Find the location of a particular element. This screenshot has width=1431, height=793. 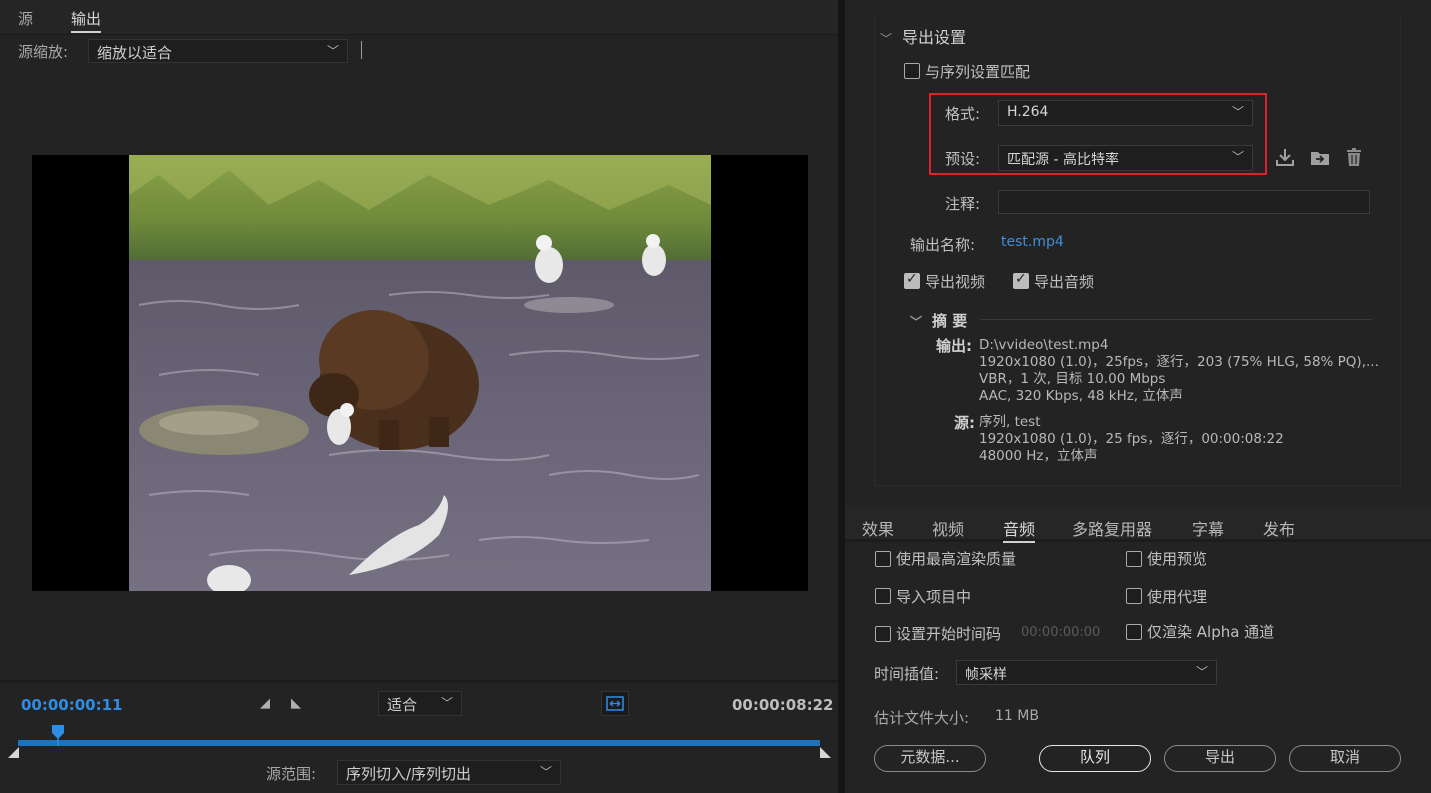

time-interpolation-label: 时间插值: is located at coordinates (907, 674).